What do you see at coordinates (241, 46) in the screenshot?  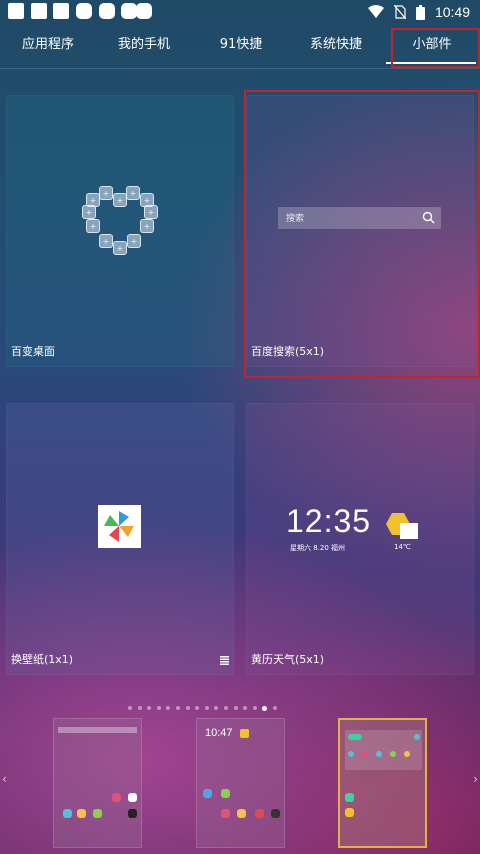 I see `tab-91-shortcuts: 91快捷` at bounding box center [241, 46].